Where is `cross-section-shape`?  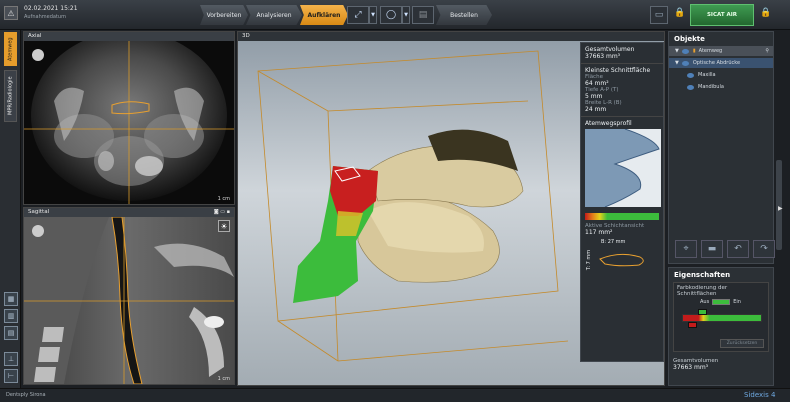 cross-section-shape is located at coordinates (621, 260).